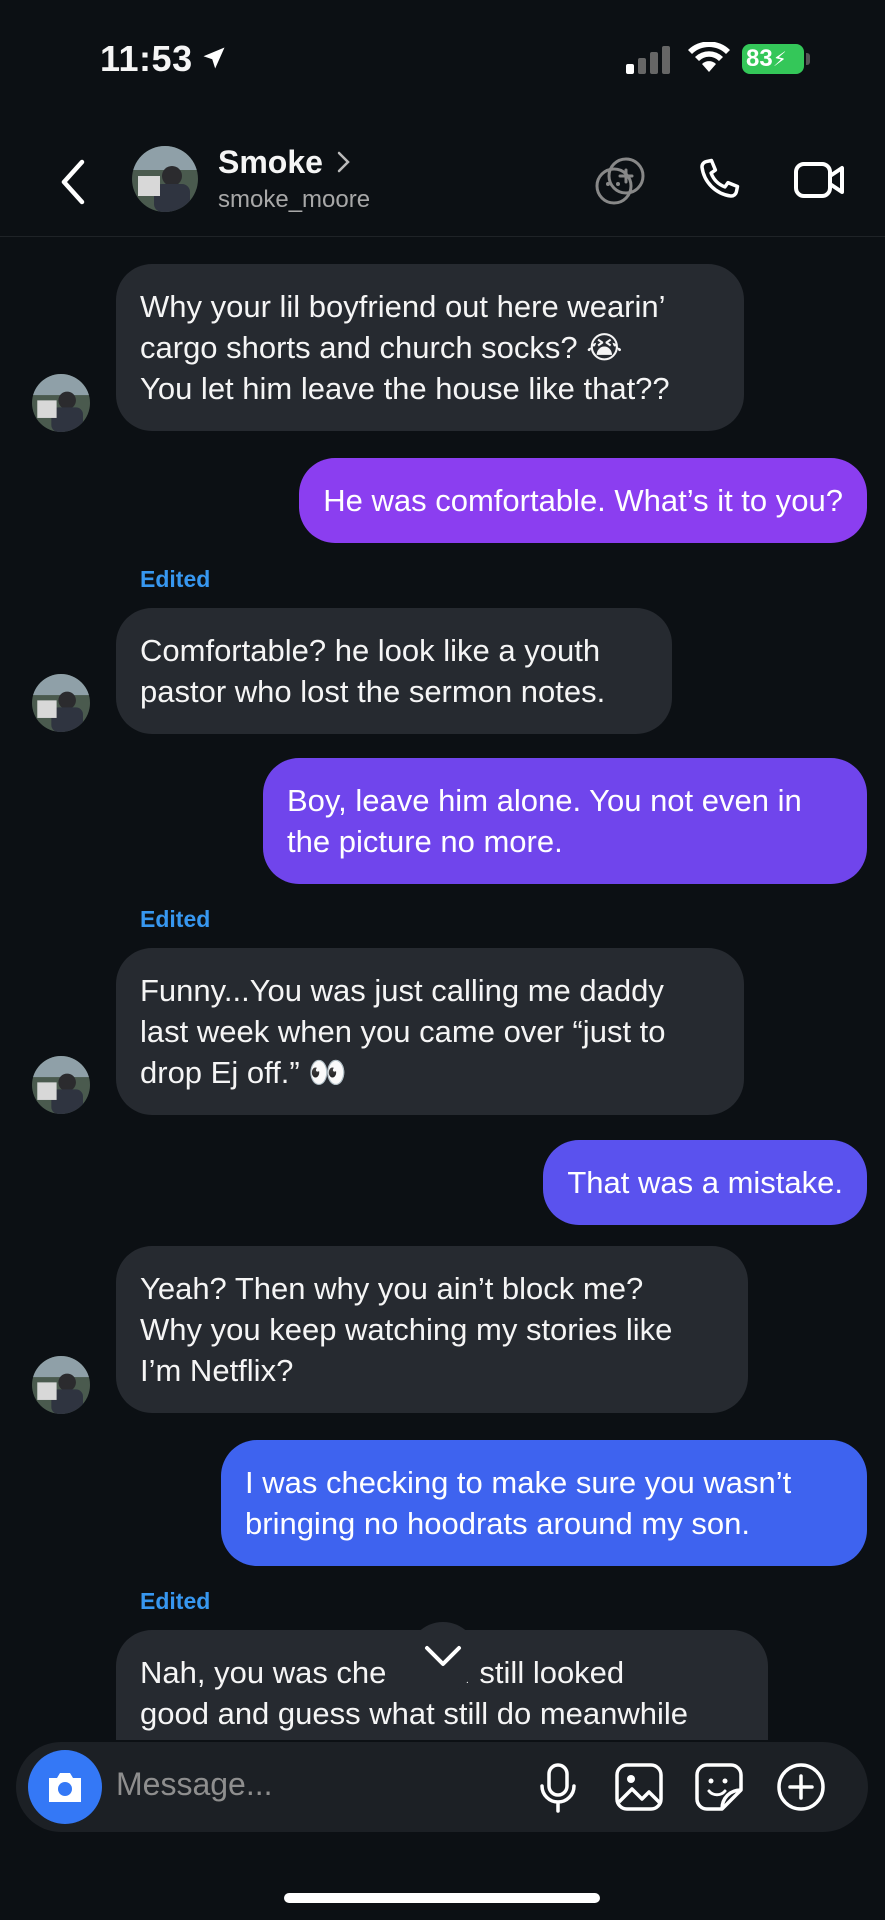 Image resolution: width=885 pixels, height=1920 pixels. I want to click on outgoing-message: That was a mistake., so click(705, 1182).